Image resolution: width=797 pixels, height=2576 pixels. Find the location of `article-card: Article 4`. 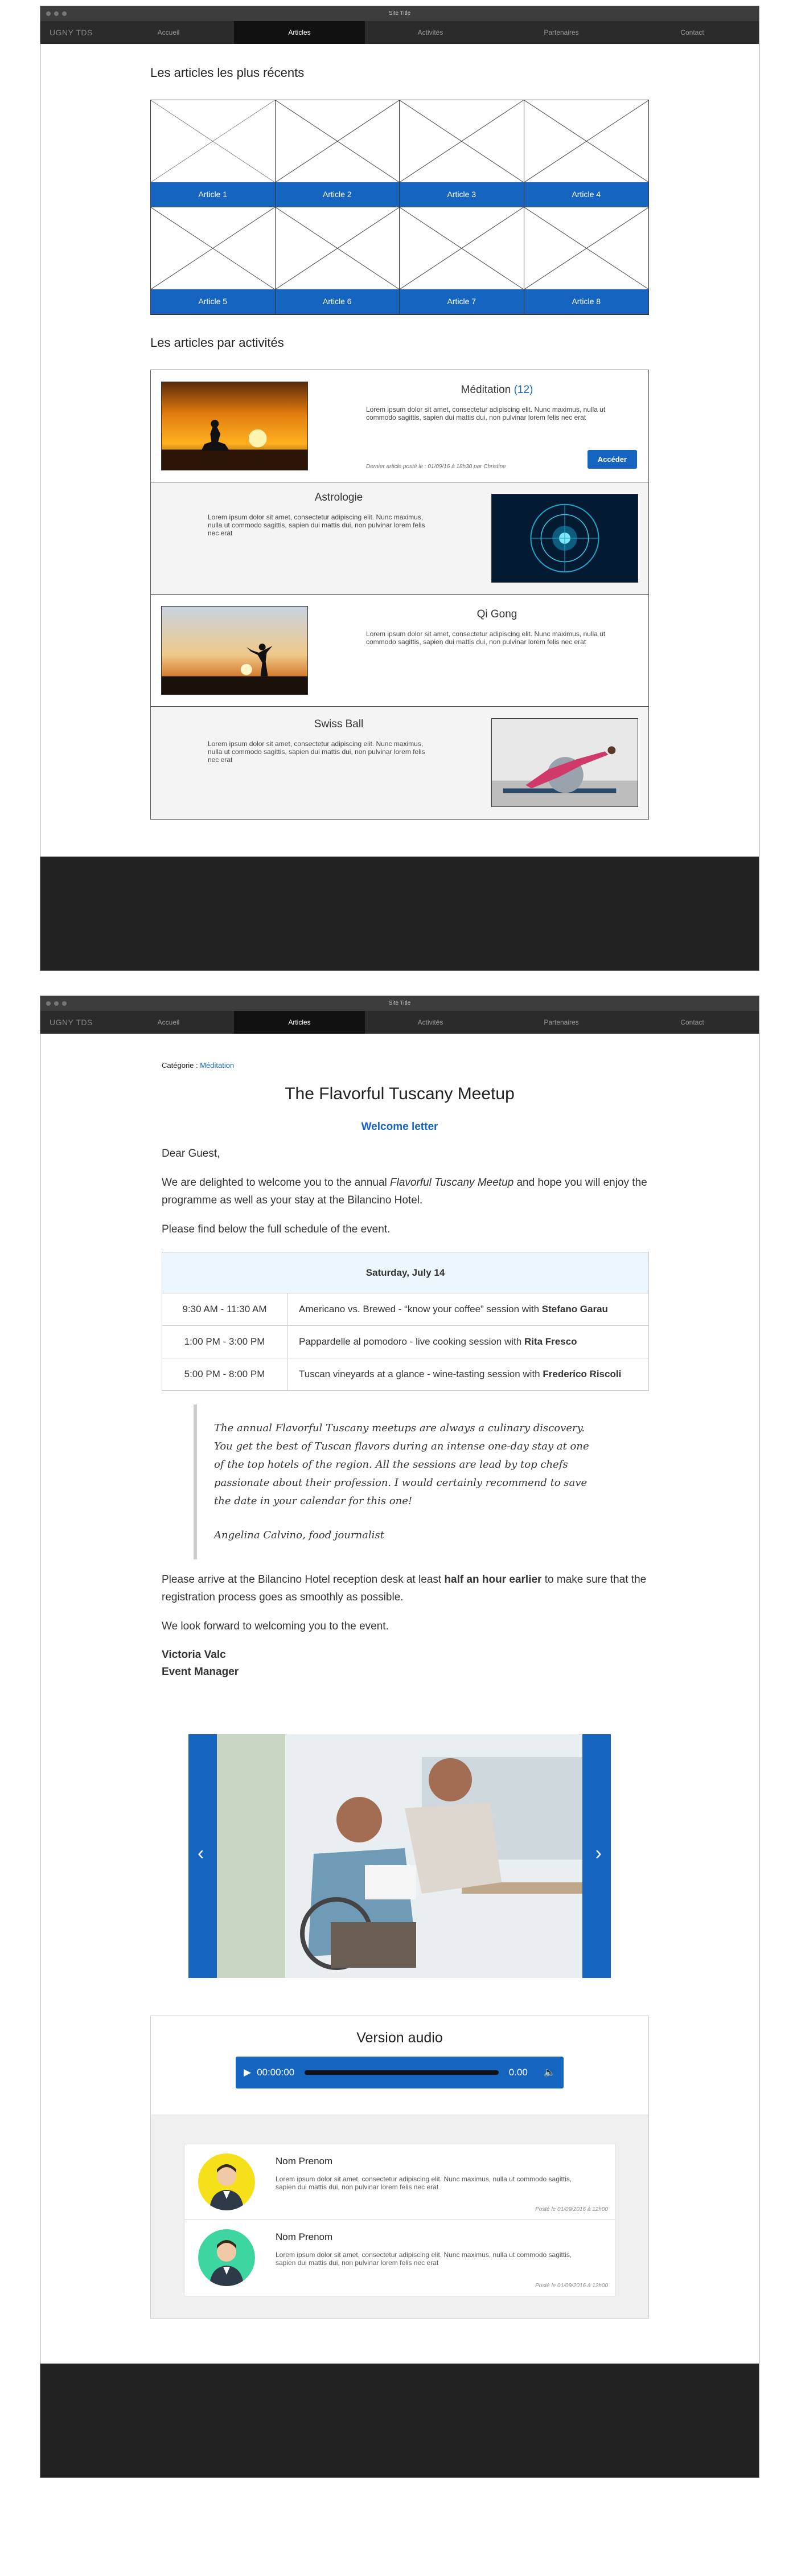

article-card: Article 4 is located at coordinates (586, 154).